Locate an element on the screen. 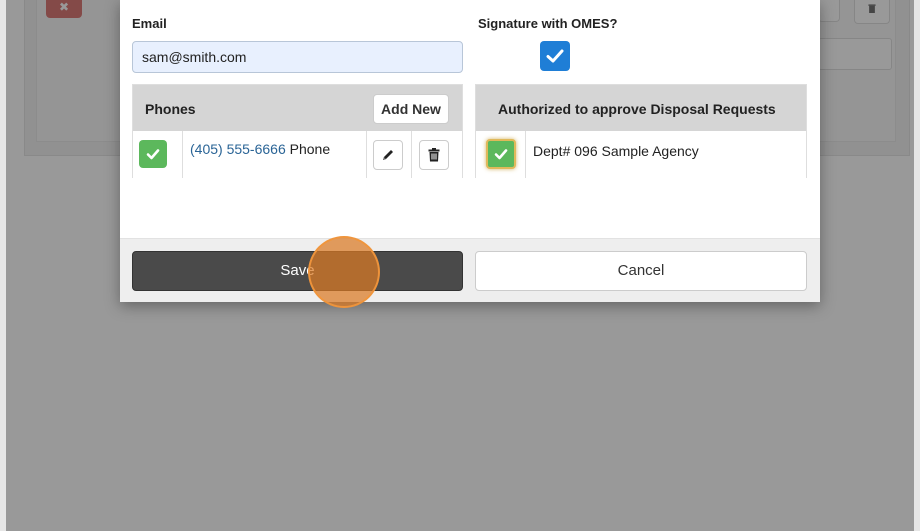  signature-label: Signature with OMES? is located at coordinates (548, 23).